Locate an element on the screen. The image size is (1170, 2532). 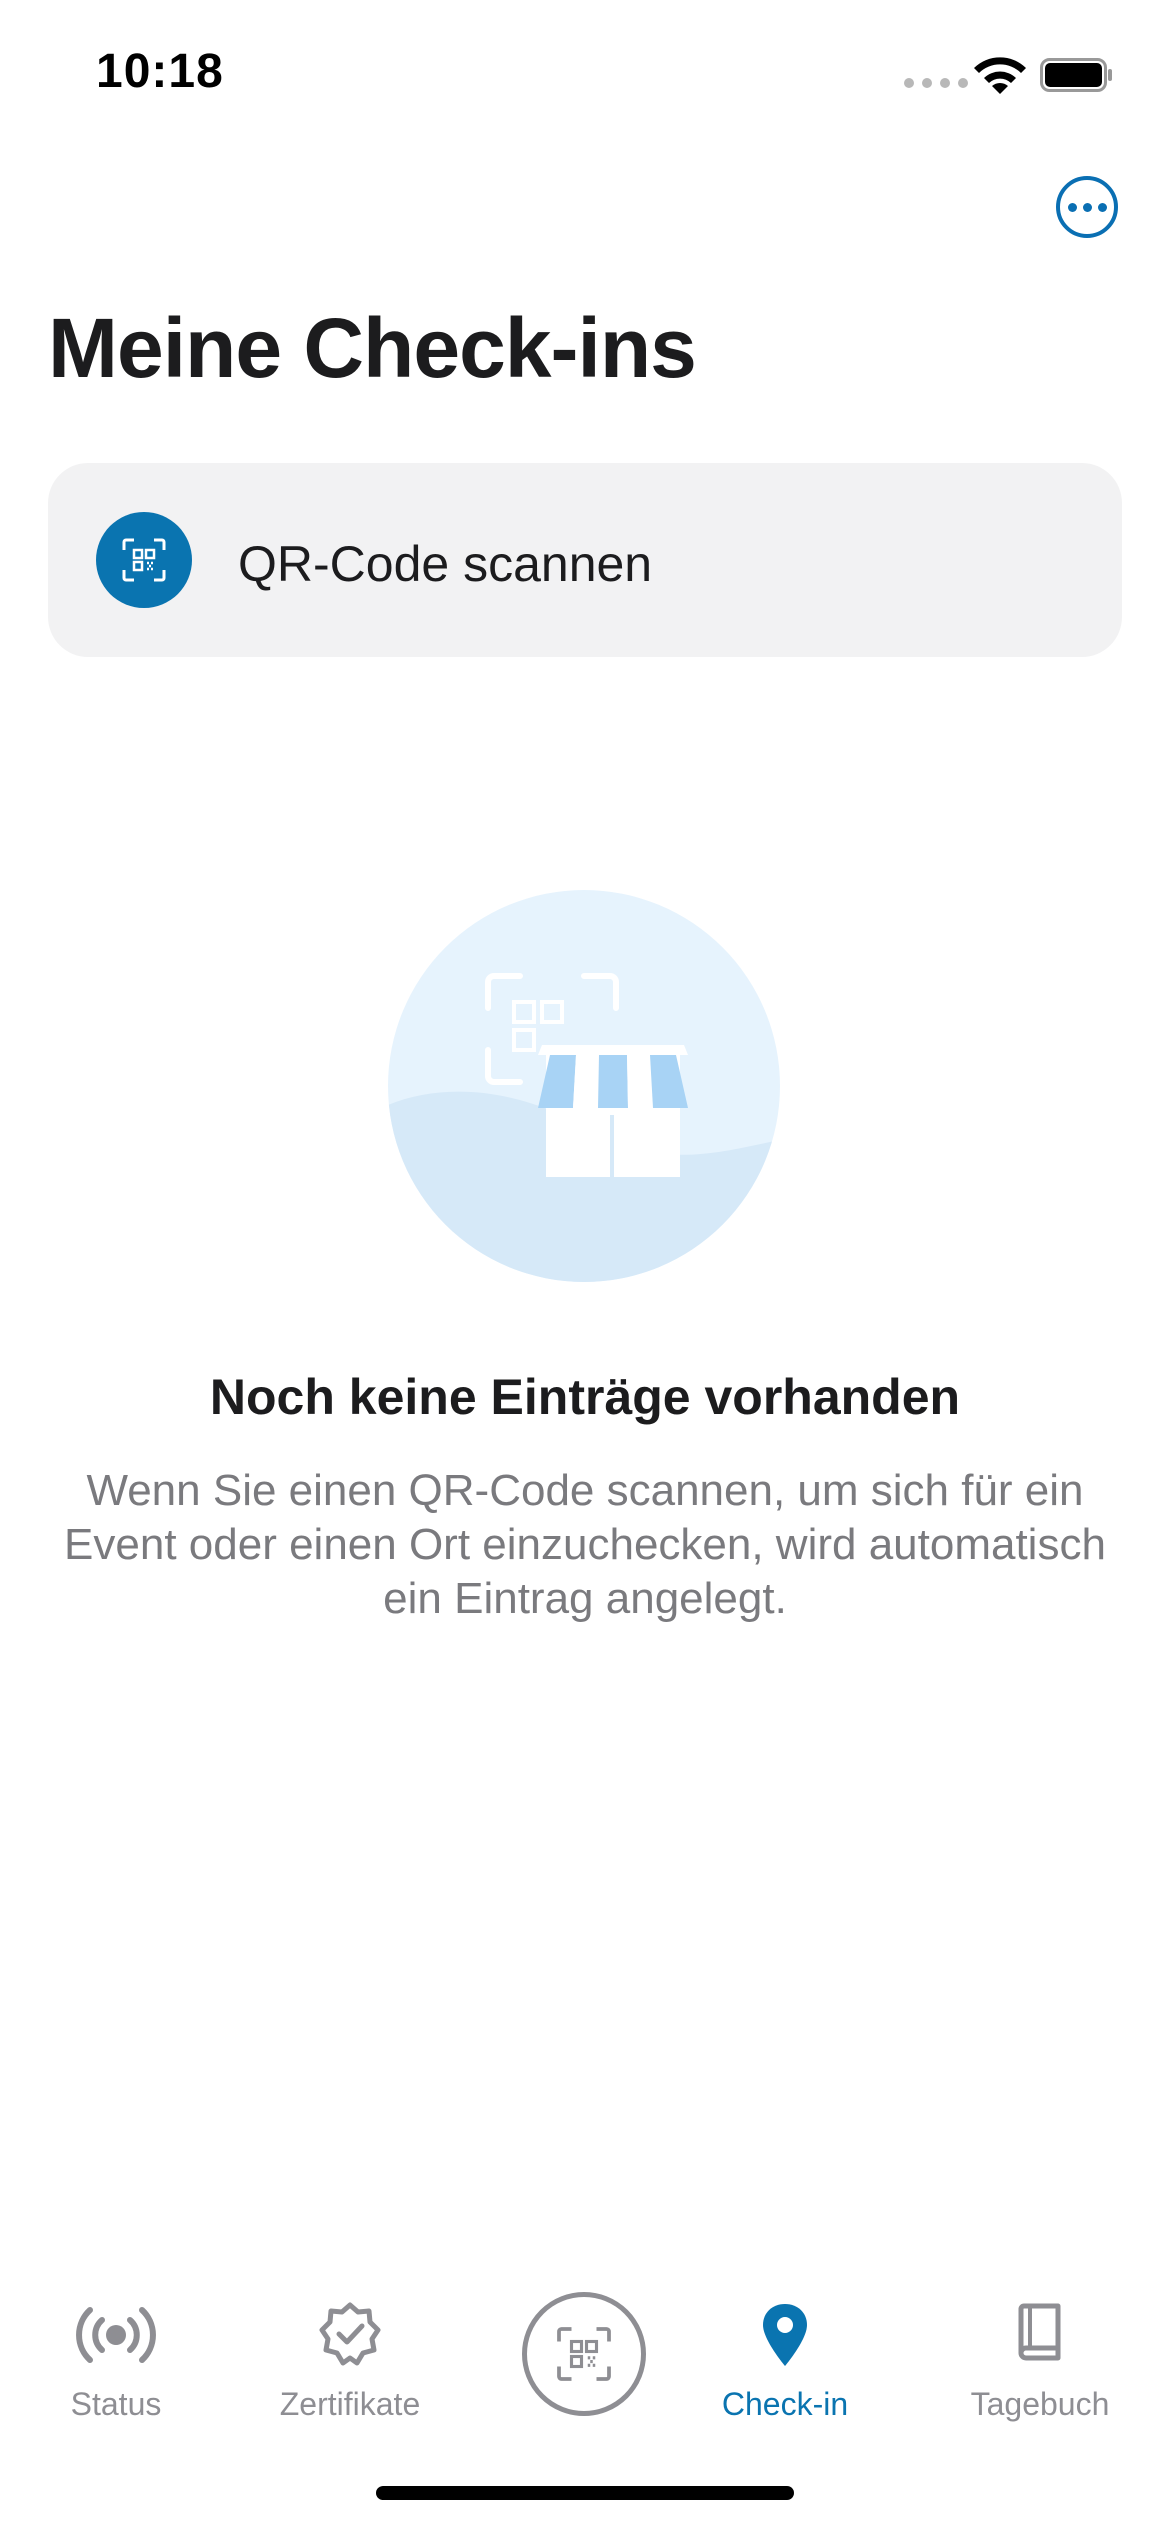
status-time: 10:18 is located at coordinates (160, 71).